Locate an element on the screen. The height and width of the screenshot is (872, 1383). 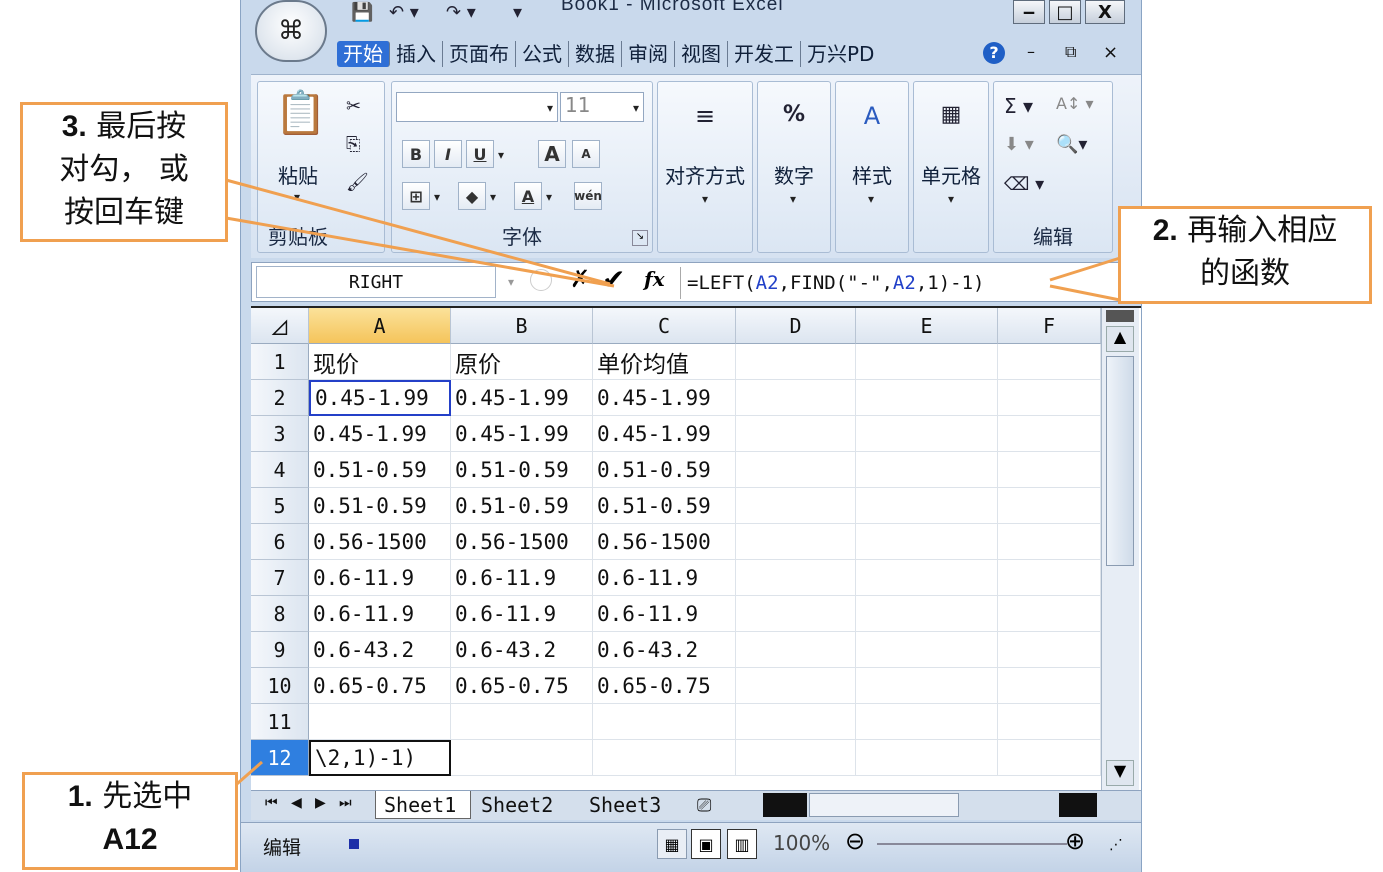
arrow-step2b is located at coordinates (1085, 293).